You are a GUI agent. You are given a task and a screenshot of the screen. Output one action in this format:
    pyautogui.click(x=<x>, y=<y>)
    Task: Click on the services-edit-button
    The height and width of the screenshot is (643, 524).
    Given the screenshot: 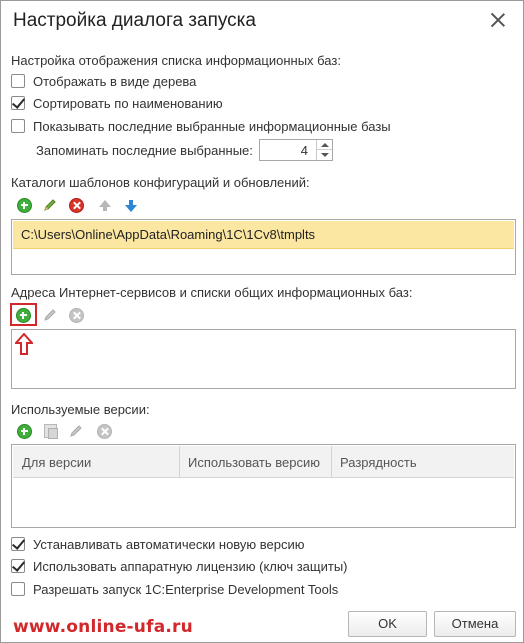 What is the action you would take?
    pyautogui.click(x=50, y=315)
    